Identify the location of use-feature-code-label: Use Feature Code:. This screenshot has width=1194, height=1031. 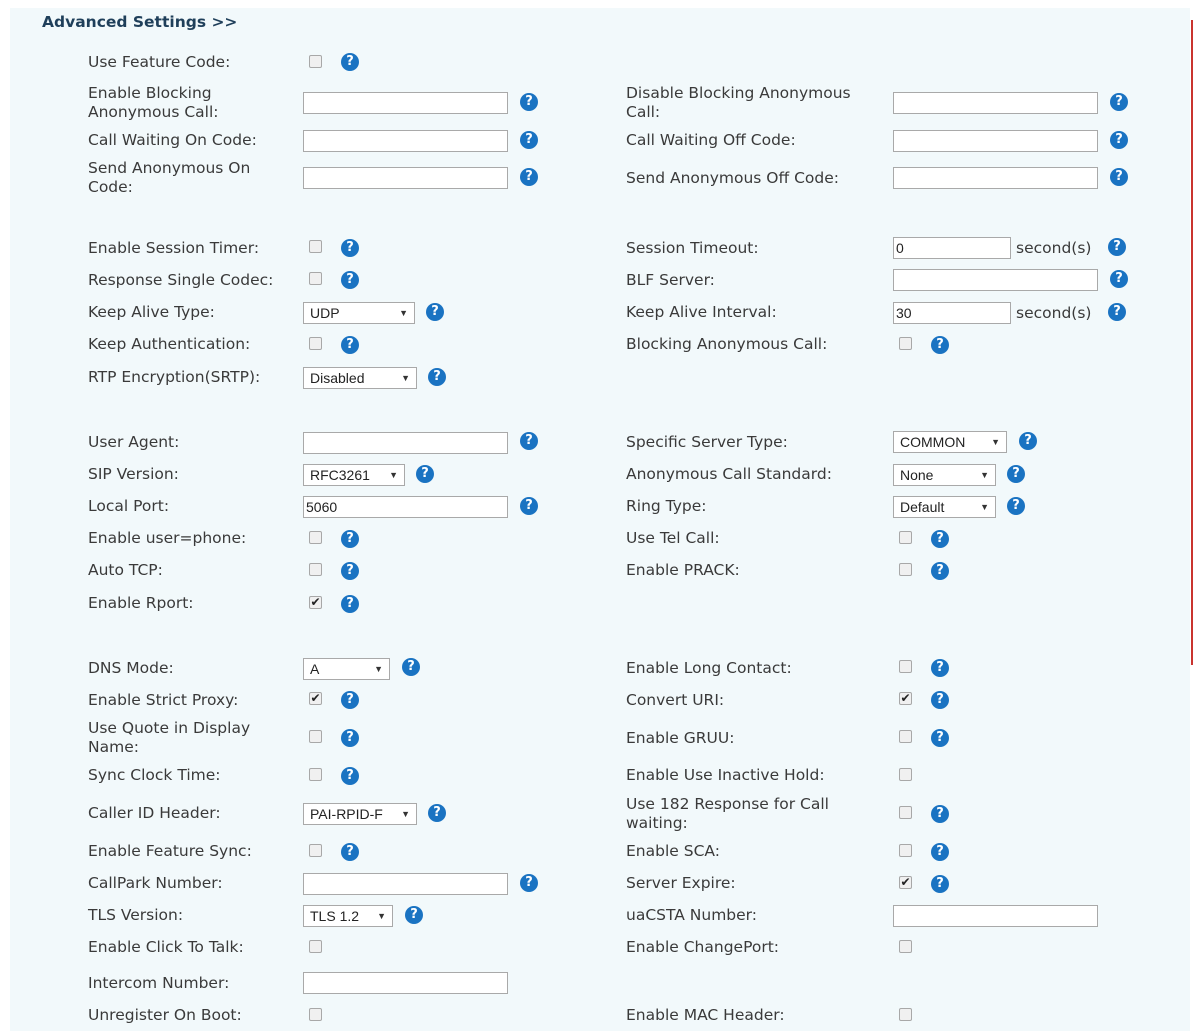
(159, 62).